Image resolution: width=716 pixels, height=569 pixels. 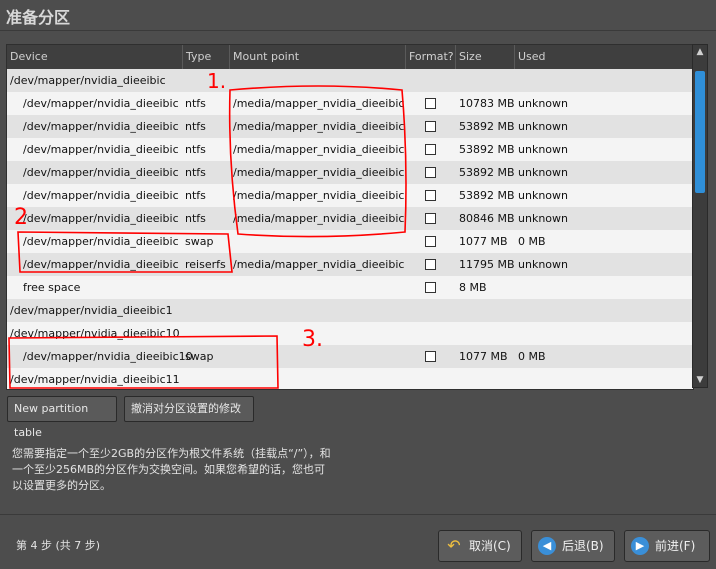 I want to click on table-row: /dev/mapper/nvidia_dieeibic11, so click(x=350, y=378).